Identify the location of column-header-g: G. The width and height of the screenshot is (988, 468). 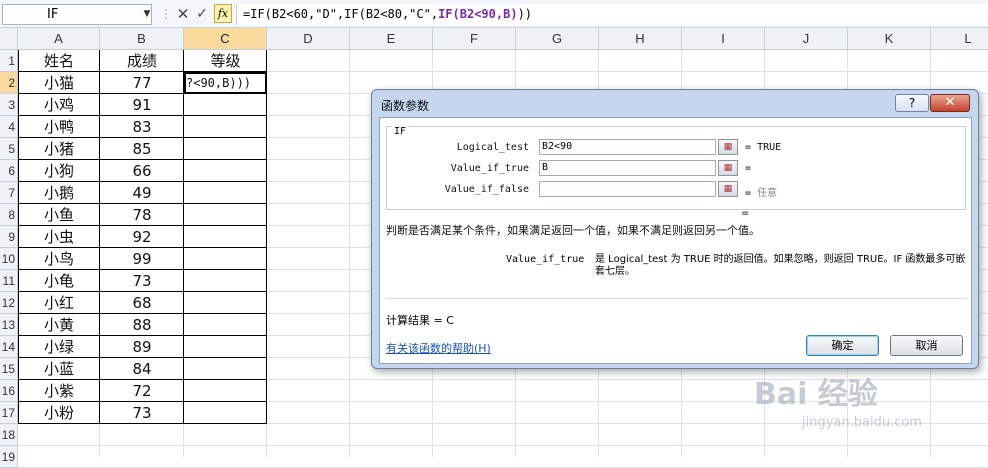
(557, 39).